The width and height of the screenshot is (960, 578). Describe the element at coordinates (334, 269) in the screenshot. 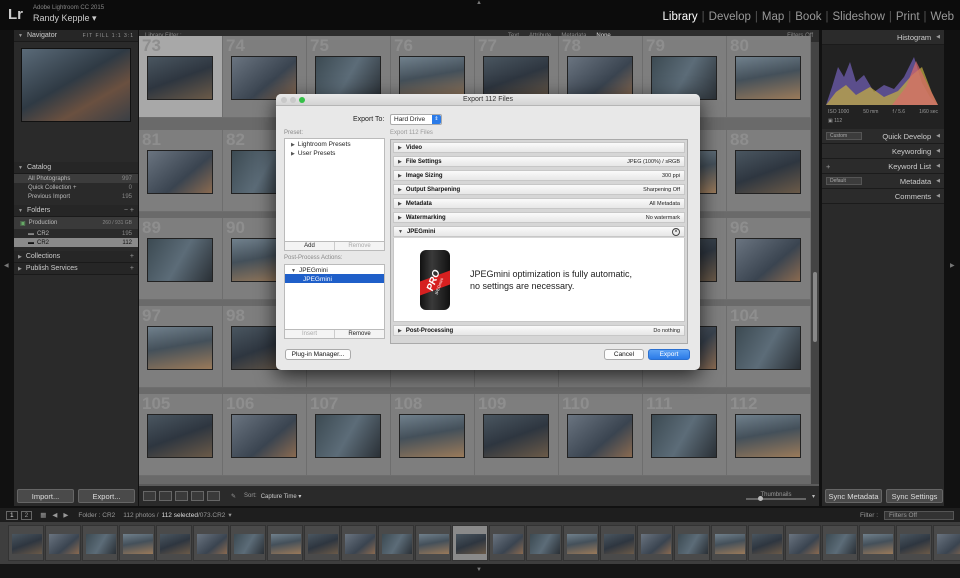

I see `post-process-folder: ▼ JPEGmini` at that location.